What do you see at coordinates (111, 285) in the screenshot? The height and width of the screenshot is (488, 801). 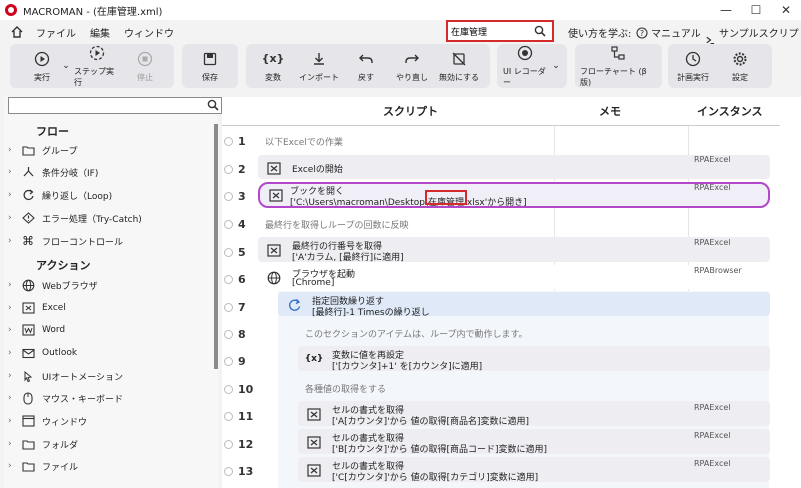 I see `sidebar-item-web-browser: › Webブラウザ` at bounding box center [111, 285].